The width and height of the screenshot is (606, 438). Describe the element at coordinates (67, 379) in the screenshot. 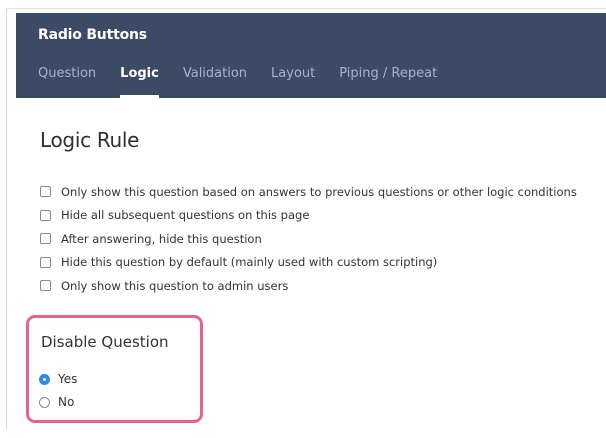

I see `radio-yes-label: Yes` at that location.